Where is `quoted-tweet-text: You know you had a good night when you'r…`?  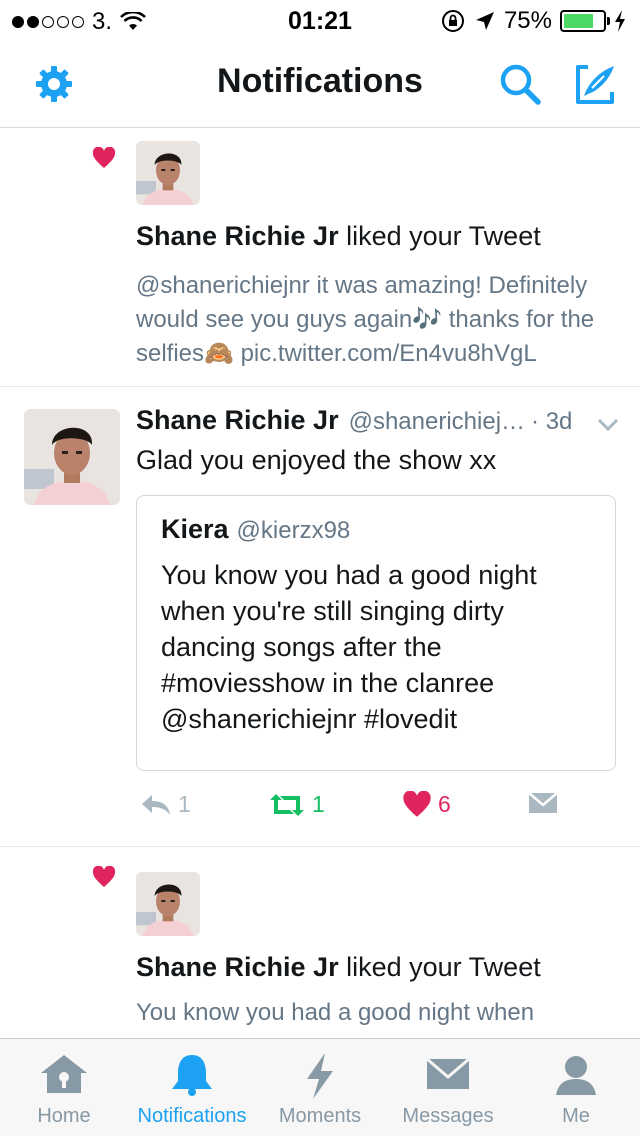 quoted-tweet-text: You know you had a good night when you'r… is located at coordinates (349, 647).